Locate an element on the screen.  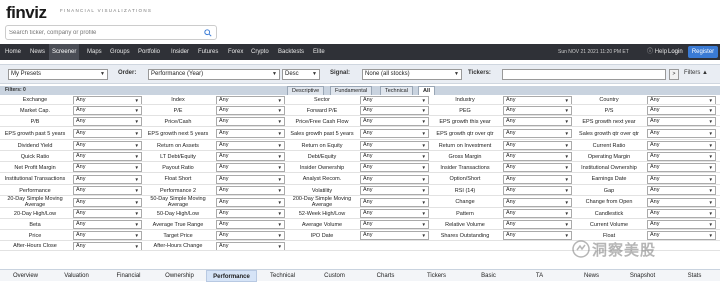
tab-all: All is located at coordinates (427, 90).